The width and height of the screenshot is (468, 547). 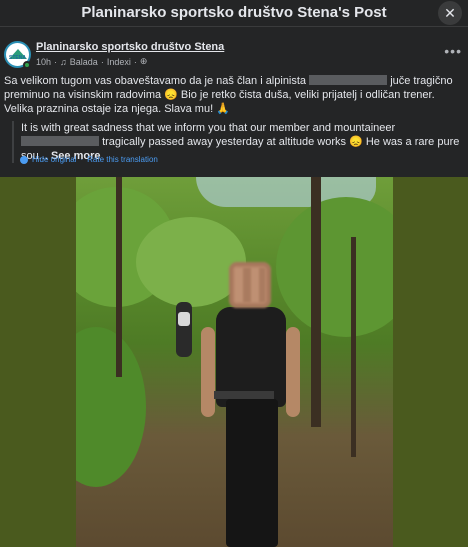 I want to click on translation-links: Hide original · Rate this translation, so click(x=89, y=159).